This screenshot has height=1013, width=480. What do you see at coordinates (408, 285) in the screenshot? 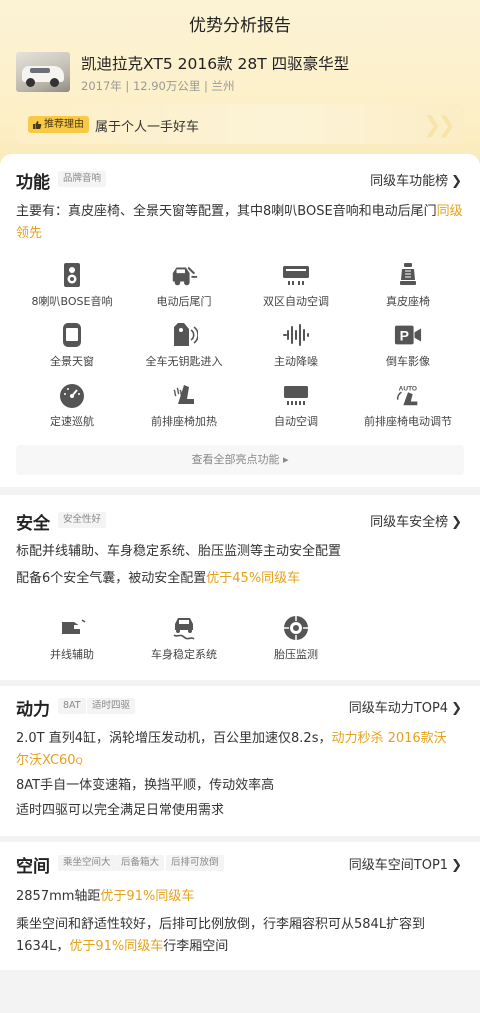
I see `feature-item: 真皮座椅` at bounding box center [408, 285].